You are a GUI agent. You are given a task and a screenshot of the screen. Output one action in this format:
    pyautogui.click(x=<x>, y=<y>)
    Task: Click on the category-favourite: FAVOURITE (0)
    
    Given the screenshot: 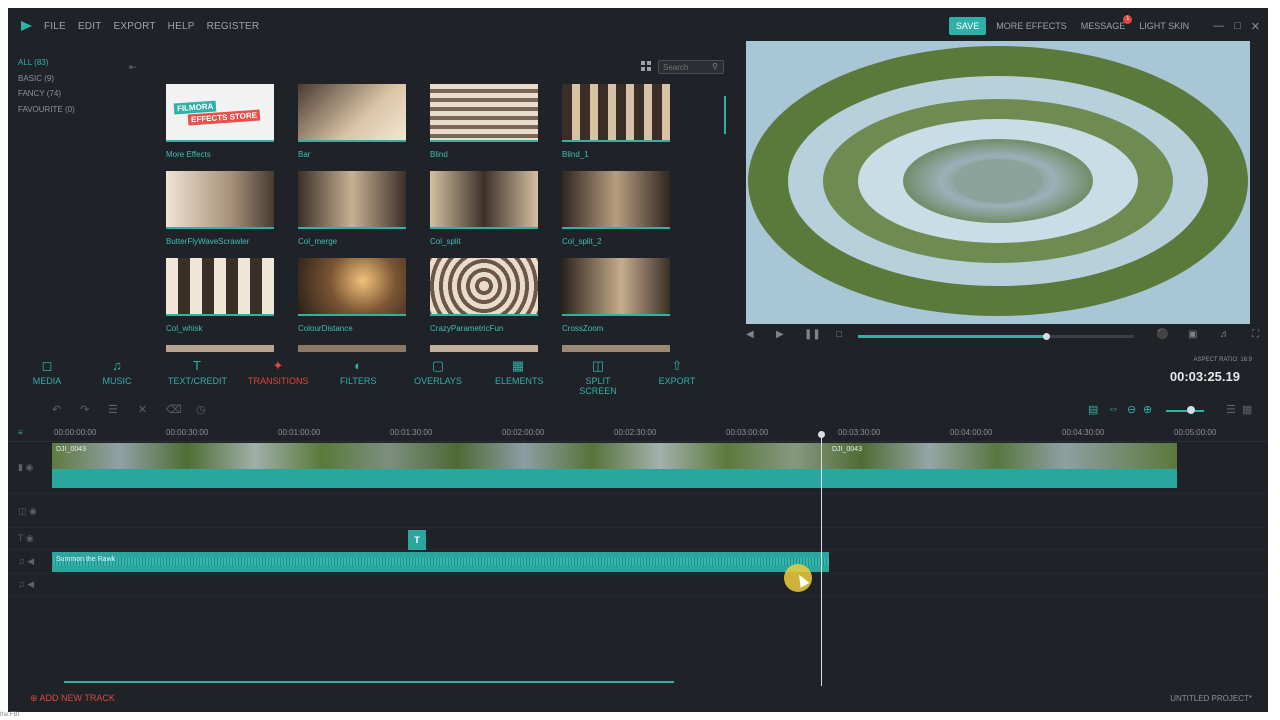 What is the action you would take?
    pyautogui.click(x=83, y=110)
    